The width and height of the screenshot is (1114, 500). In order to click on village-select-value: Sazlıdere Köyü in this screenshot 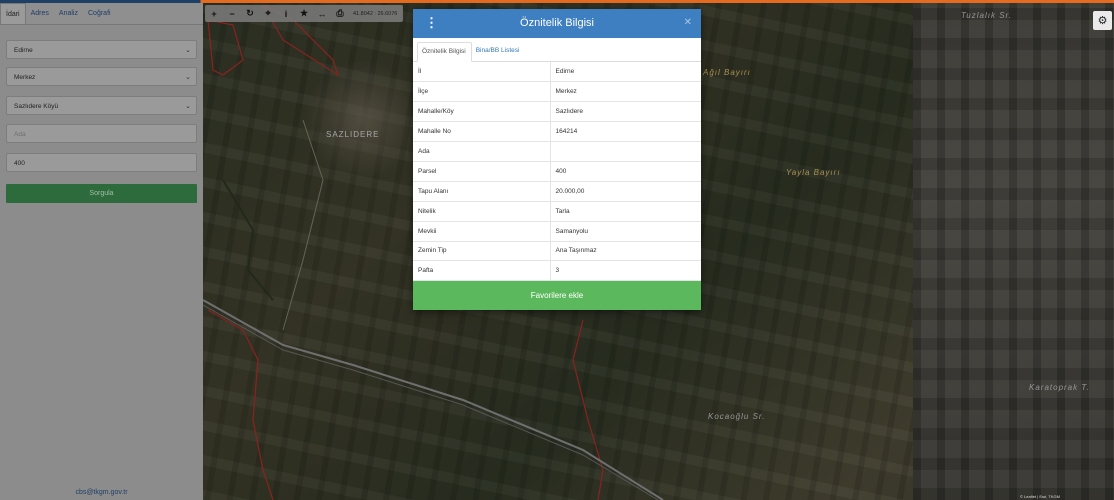, I will do `click(36, 106)`.